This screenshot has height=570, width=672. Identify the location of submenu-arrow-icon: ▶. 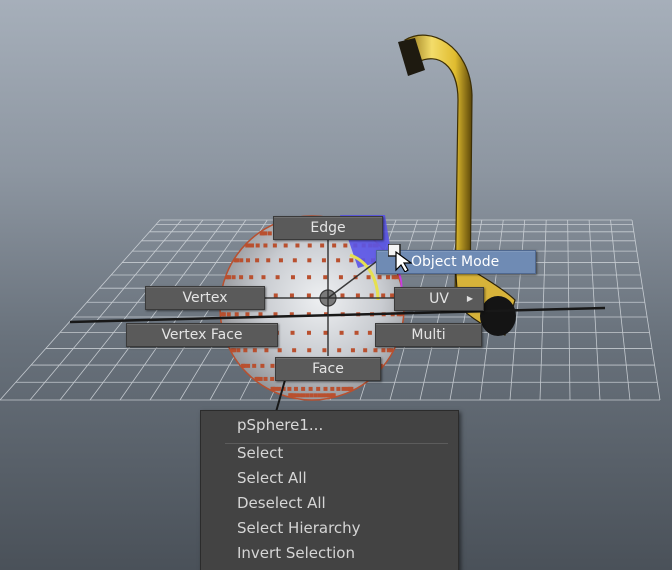
(469, 298).